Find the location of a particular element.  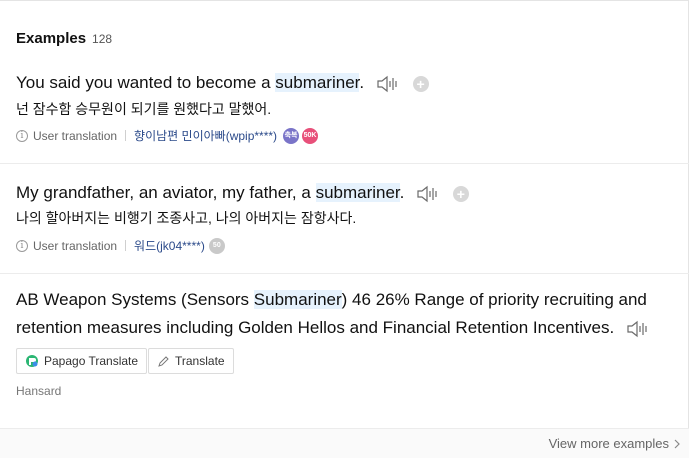

user-badge: 축복 is located at coordinates (291, 135).